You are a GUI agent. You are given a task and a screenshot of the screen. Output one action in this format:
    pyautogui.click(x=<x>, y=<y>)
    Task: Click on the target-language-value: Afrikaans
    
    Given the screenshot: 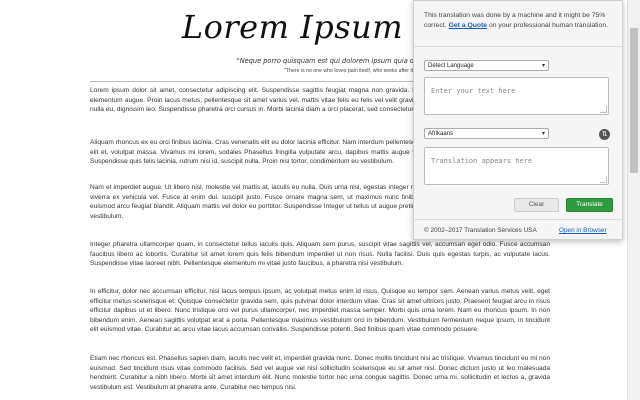 What is the action you would take?
    pyautogui.click(x=441, y=134)
    